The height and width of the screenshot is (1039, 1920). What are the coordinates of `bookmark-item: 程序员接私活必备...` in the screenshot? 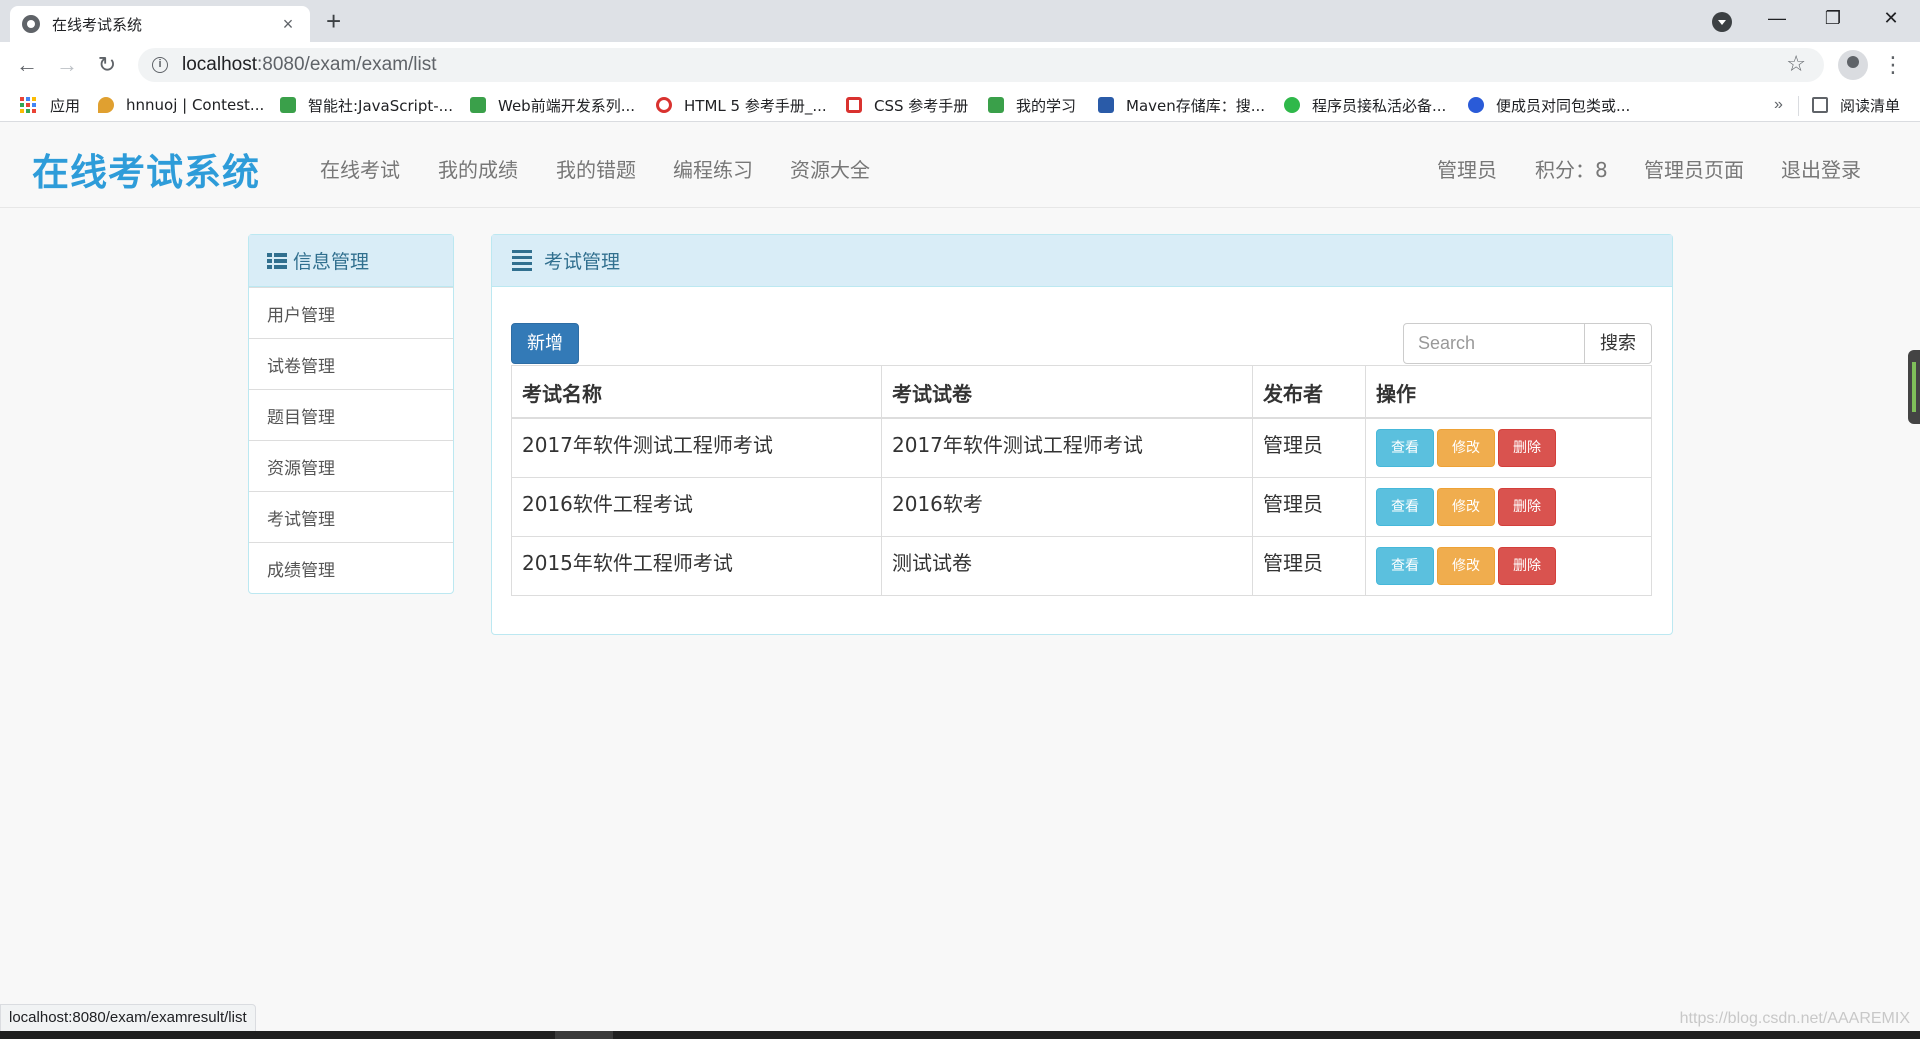 It's located at (1365, 105).